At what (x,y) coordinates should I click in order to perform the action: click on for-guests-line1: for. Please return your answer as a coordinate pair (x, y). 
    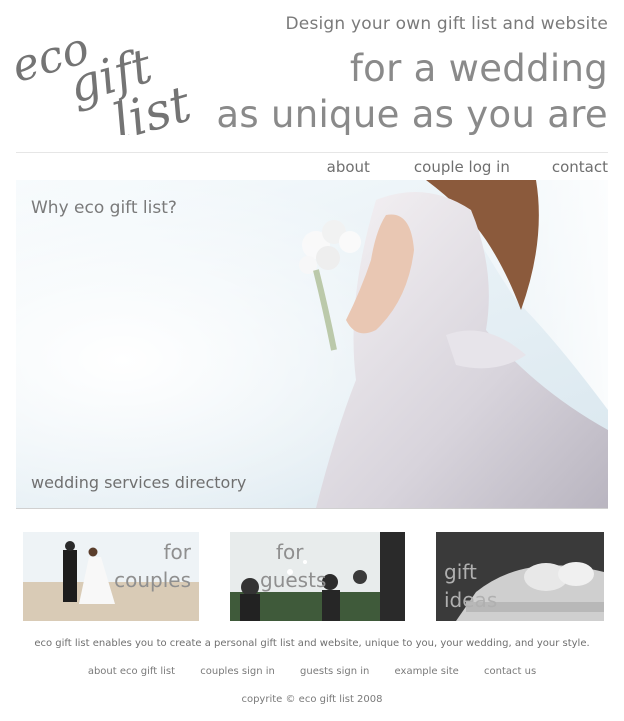
    Looking at the image, I should click on (290, 552).